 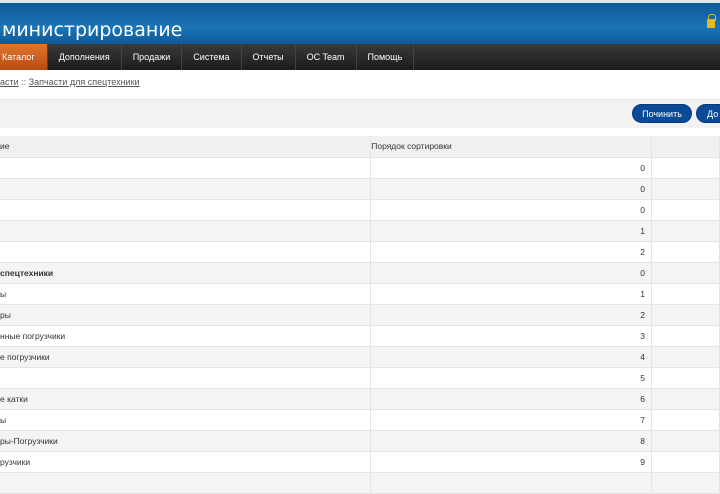 I want to click on table-row: ы1, so click(x=360, y=294).